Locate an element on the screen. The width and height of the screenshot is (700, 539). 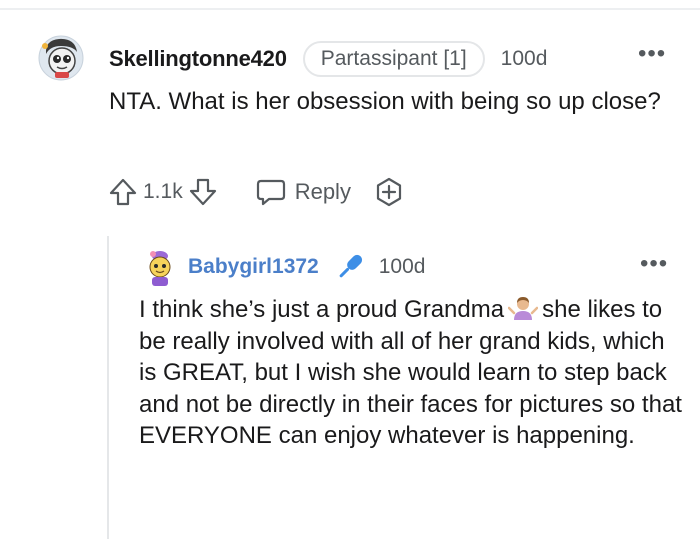
person-shrugging-emoji is located at coordinates (523, 308).